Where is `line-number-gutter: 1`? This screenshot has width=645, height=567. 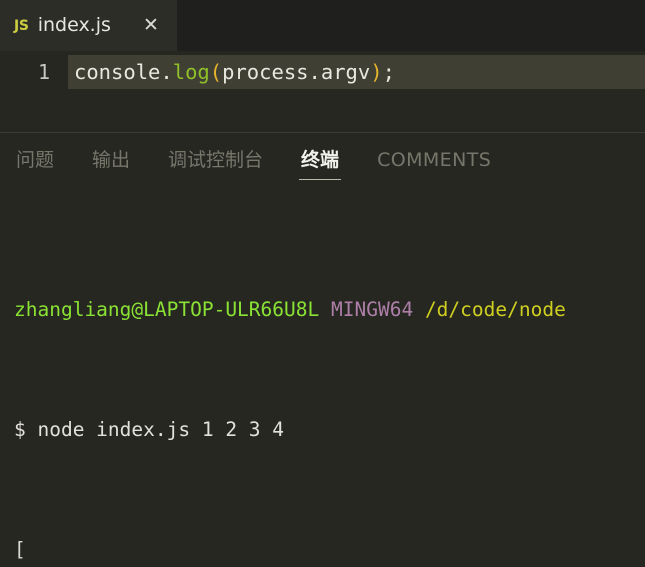
line-number-gutter: 1 is located at coordinates (43, 72).